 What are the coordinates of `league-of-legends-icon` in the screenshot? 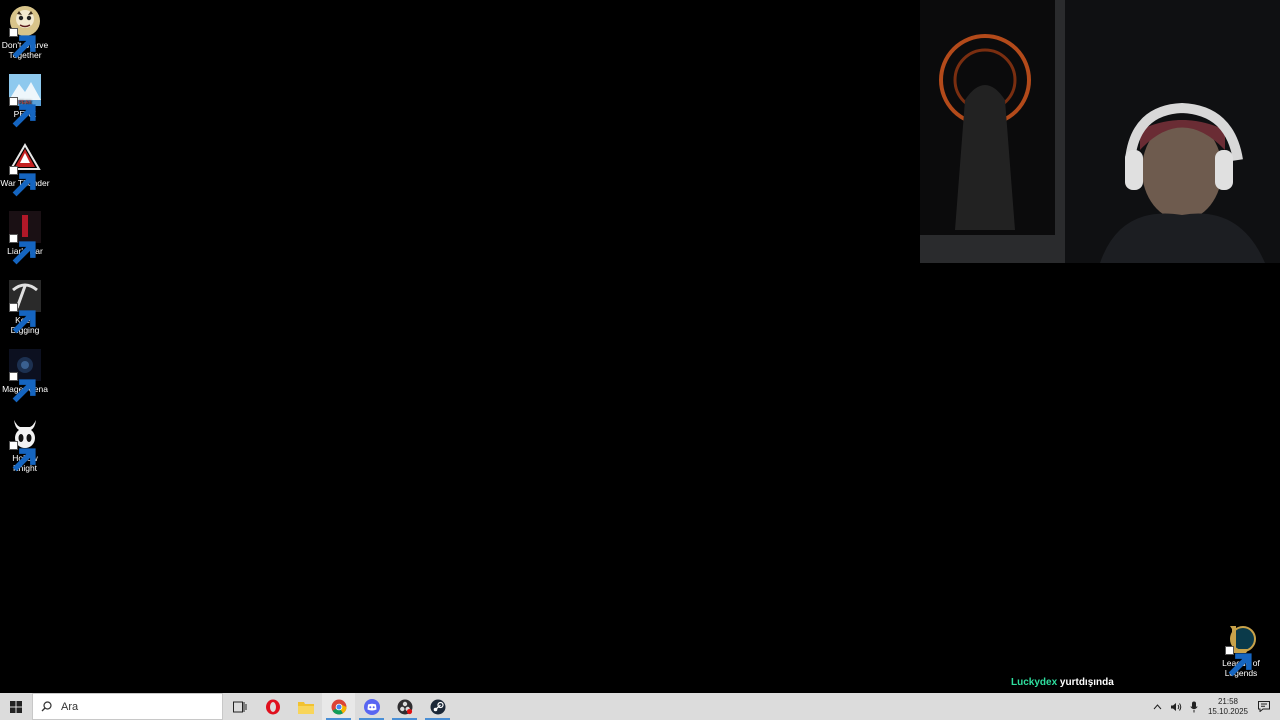 It's located at (1241, 650).